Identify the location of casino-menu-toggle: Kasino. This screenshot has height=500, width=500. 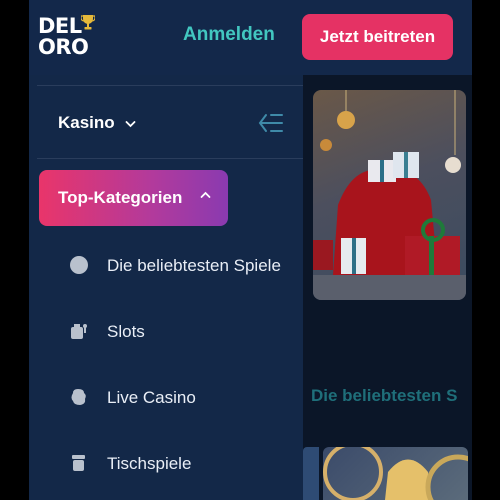
(97, 123).